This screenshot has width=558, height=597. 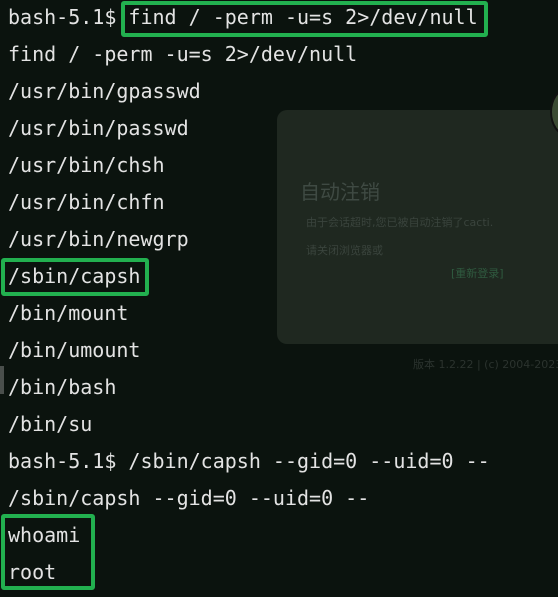 I want to click on command-capsh: /sbin/capsh --gid=0 --uid=0 --, so click(x=309, y=461).